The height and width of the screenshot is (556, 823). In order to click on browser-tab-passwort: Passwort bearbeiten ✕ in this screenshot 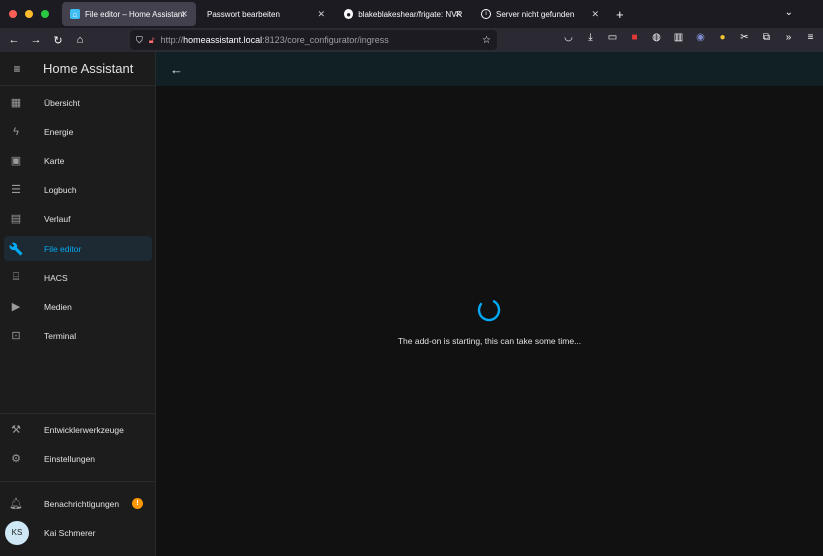, I will do `click(266, 14)`.